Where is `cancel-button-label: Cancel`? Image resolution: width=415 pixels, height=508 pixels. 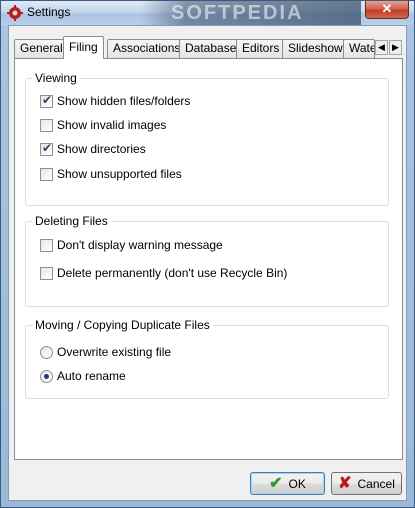 cancel-button-label: Cancel is located at coordinates (376, 483).